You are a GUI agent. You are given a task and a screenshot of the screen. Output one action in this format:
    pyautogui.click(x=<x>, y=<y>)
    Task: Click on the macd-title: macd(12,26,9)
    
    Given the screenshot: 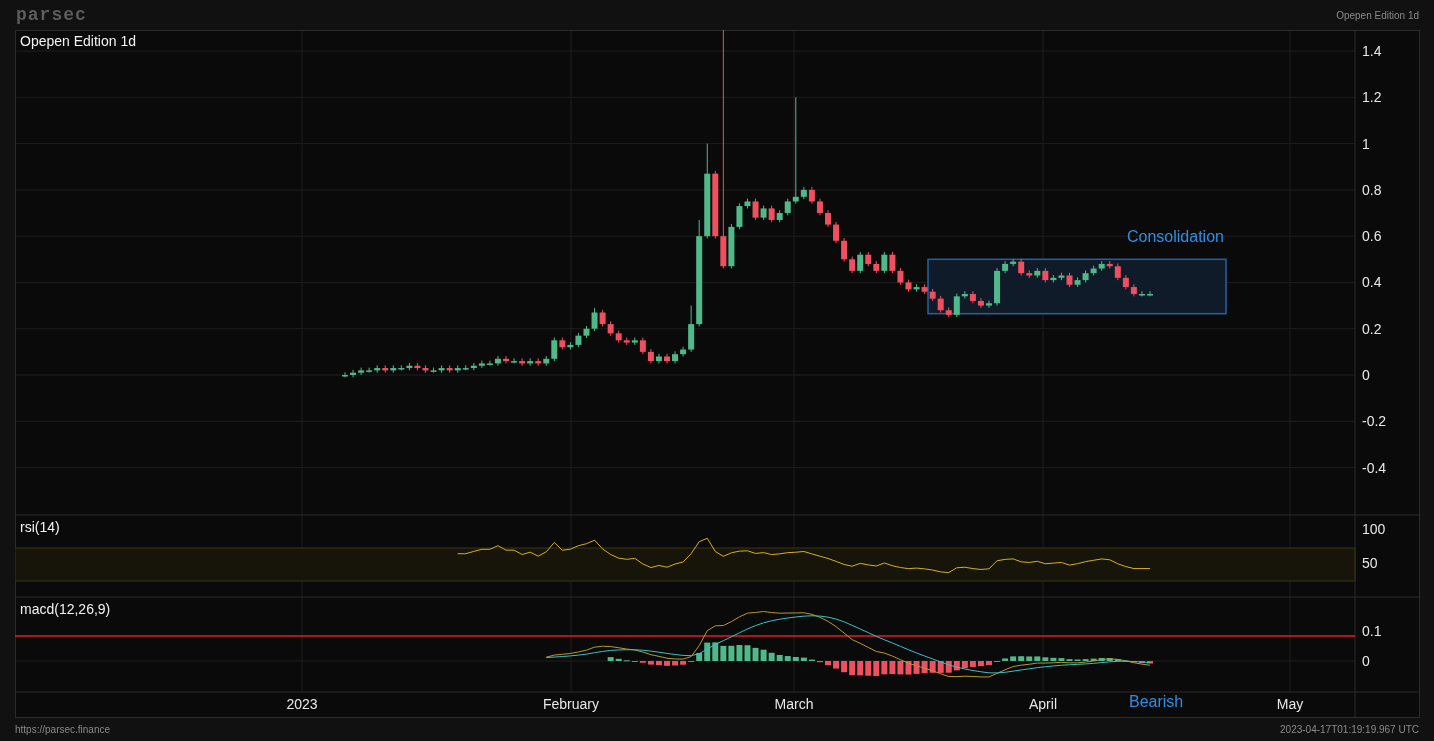 What is the action you would take?
    pyautogui.click(x=65, y=609)
    